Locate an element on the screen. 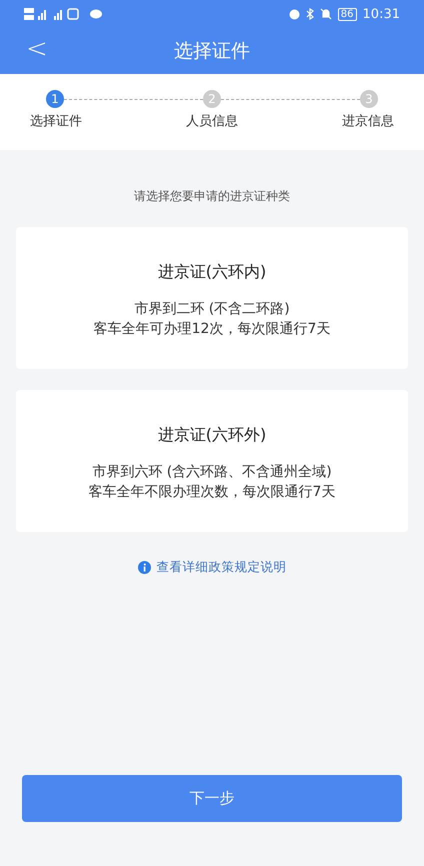  bluetooth-icon is located at coordinates (310, 14).